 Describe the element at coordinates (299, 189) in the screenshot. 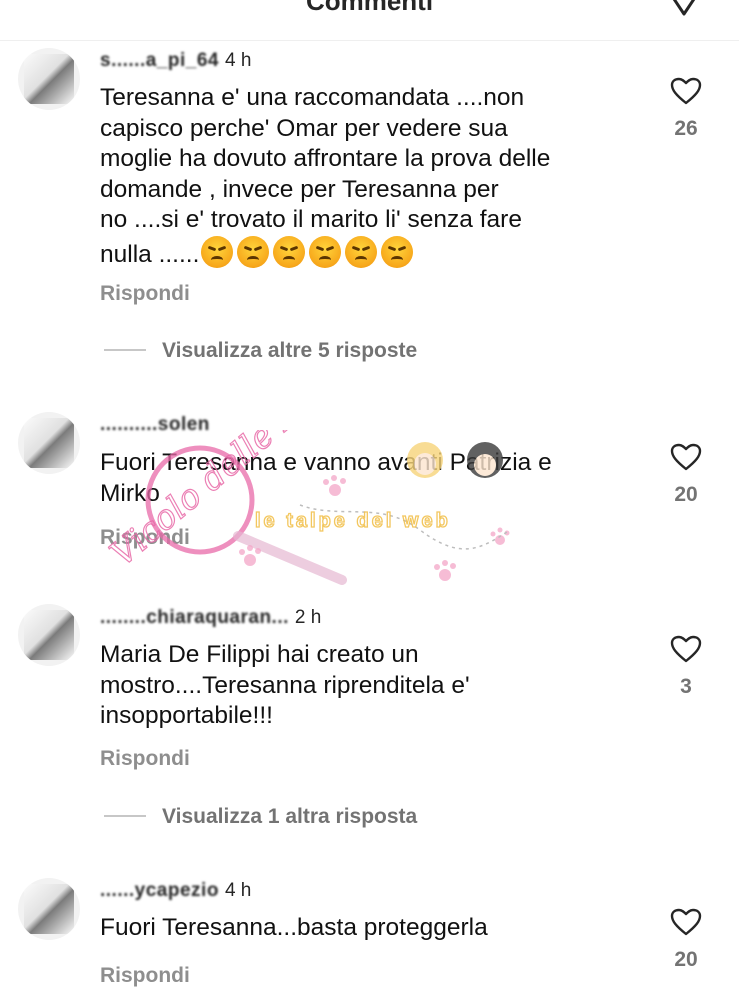

I see `comment-line: domande , invece per Teresanna per` at that location.